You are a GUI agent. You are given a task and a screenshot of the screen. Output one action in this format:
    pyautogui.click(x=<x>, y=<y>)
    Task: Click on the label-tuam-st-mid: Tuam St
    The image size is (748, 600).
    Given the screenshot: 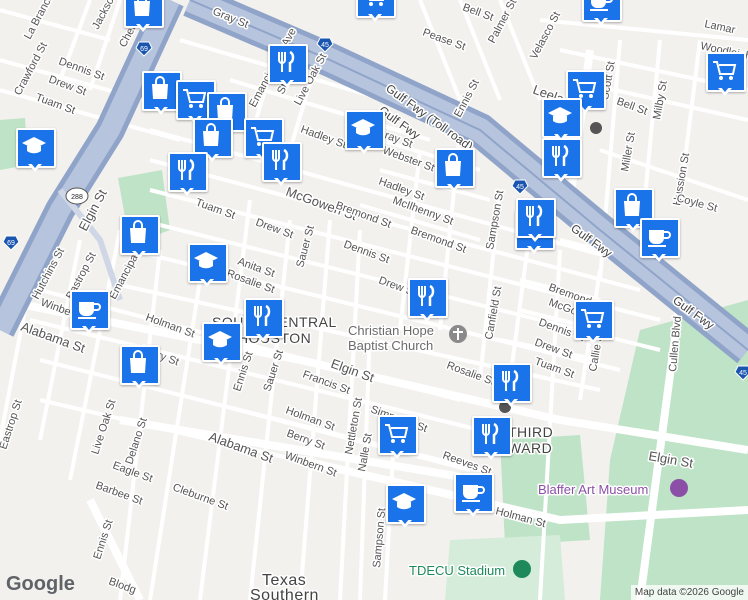 What is the action you would take?
    pyautogui.click(x=215, y=209)
    